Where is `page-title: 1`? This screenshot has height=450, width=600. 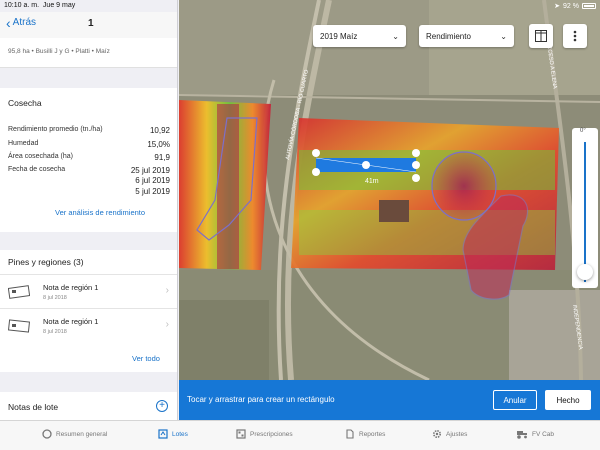 page-title: 1 is located at coordinates (91, 23).